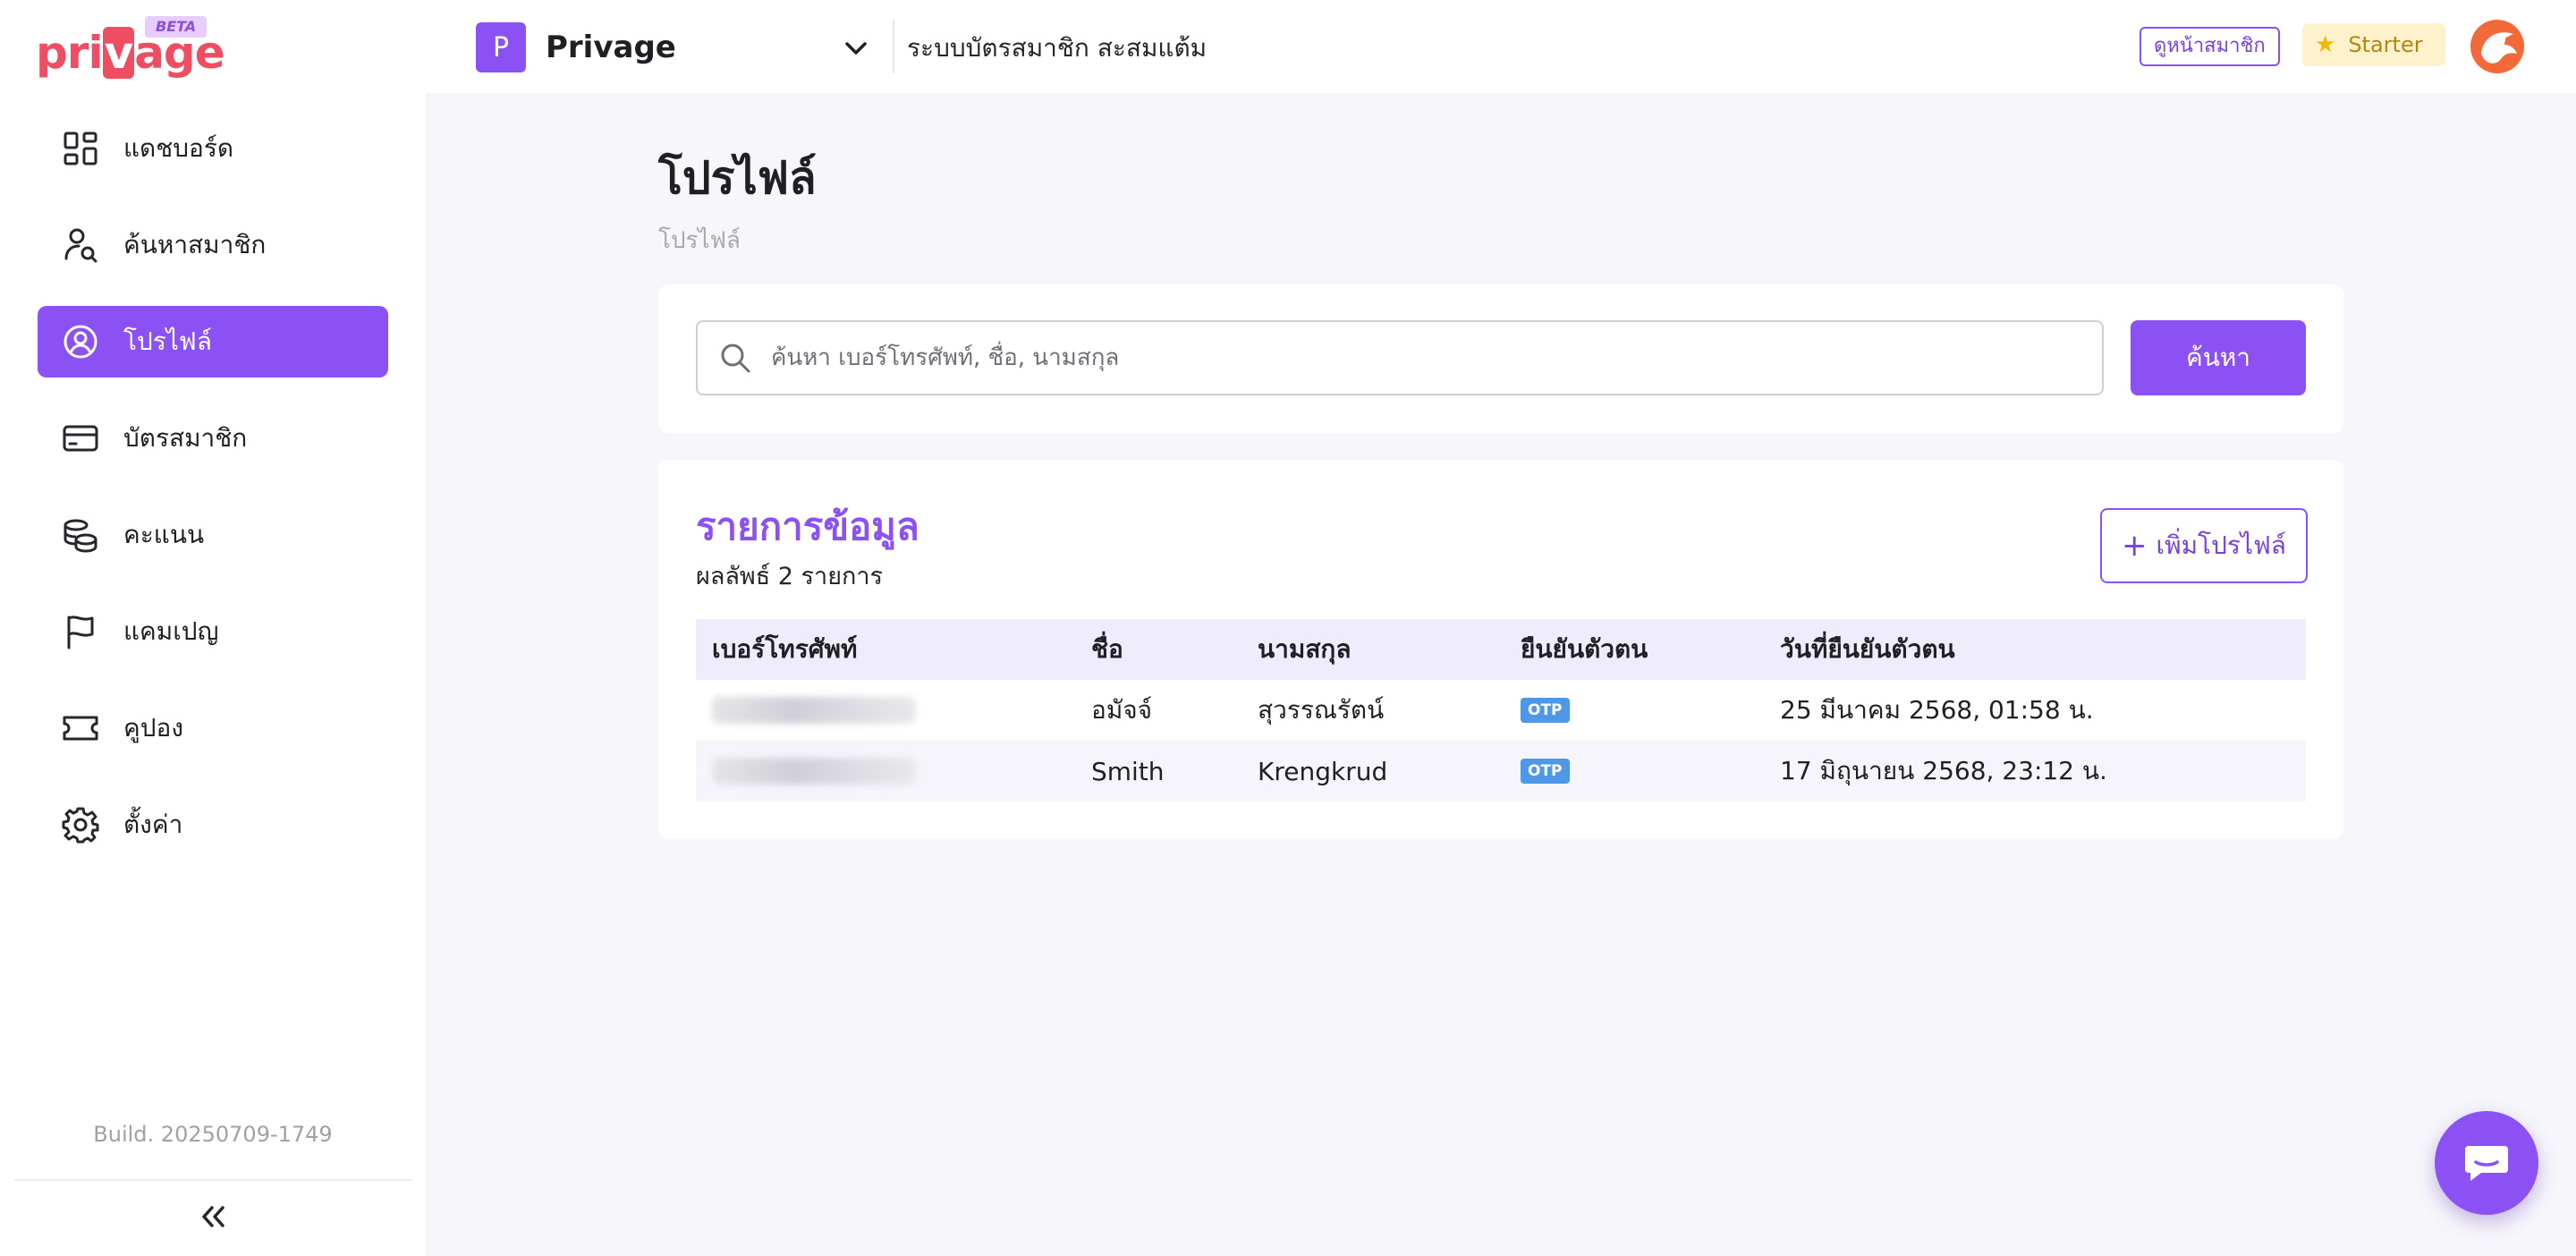 The image size is (2576, 1256). What do you see at coordinates (2221, 545) in the screenshot?
I see `add-profile-label: เพิ่มโปรไฟล์` at bounding box center [2221, 545].